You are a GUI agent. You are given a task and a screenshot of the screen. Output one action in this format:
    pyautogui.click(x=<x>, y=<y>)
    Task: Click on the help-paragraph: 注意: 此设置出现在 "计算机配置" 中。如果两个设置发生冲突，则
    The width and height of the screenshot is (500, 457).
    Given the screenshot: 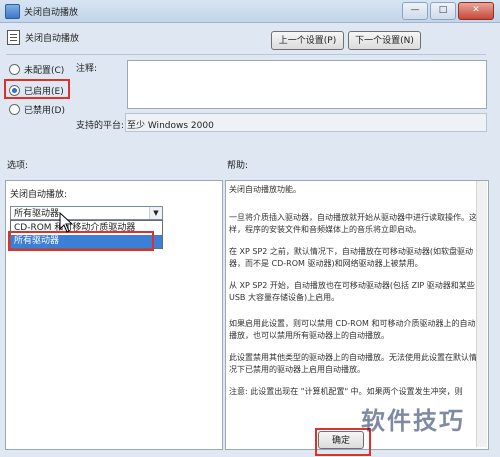 What is the action you would take?
    pyautogui.click(x=346, y=391)
    